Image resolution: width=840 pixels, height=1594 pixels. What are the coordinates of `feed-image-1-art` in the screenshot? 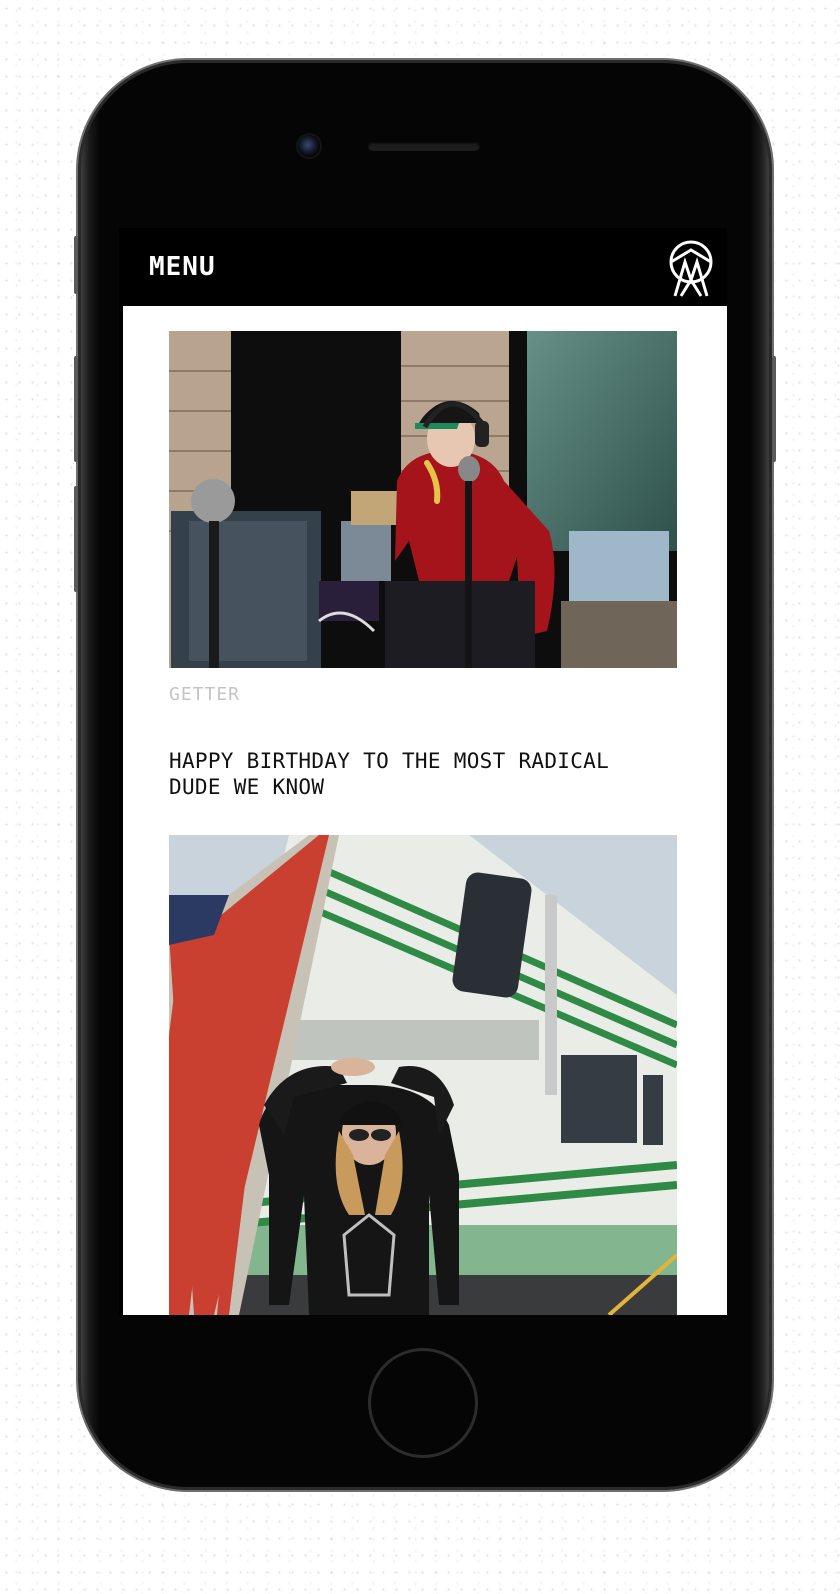 It's located at (423, 499).